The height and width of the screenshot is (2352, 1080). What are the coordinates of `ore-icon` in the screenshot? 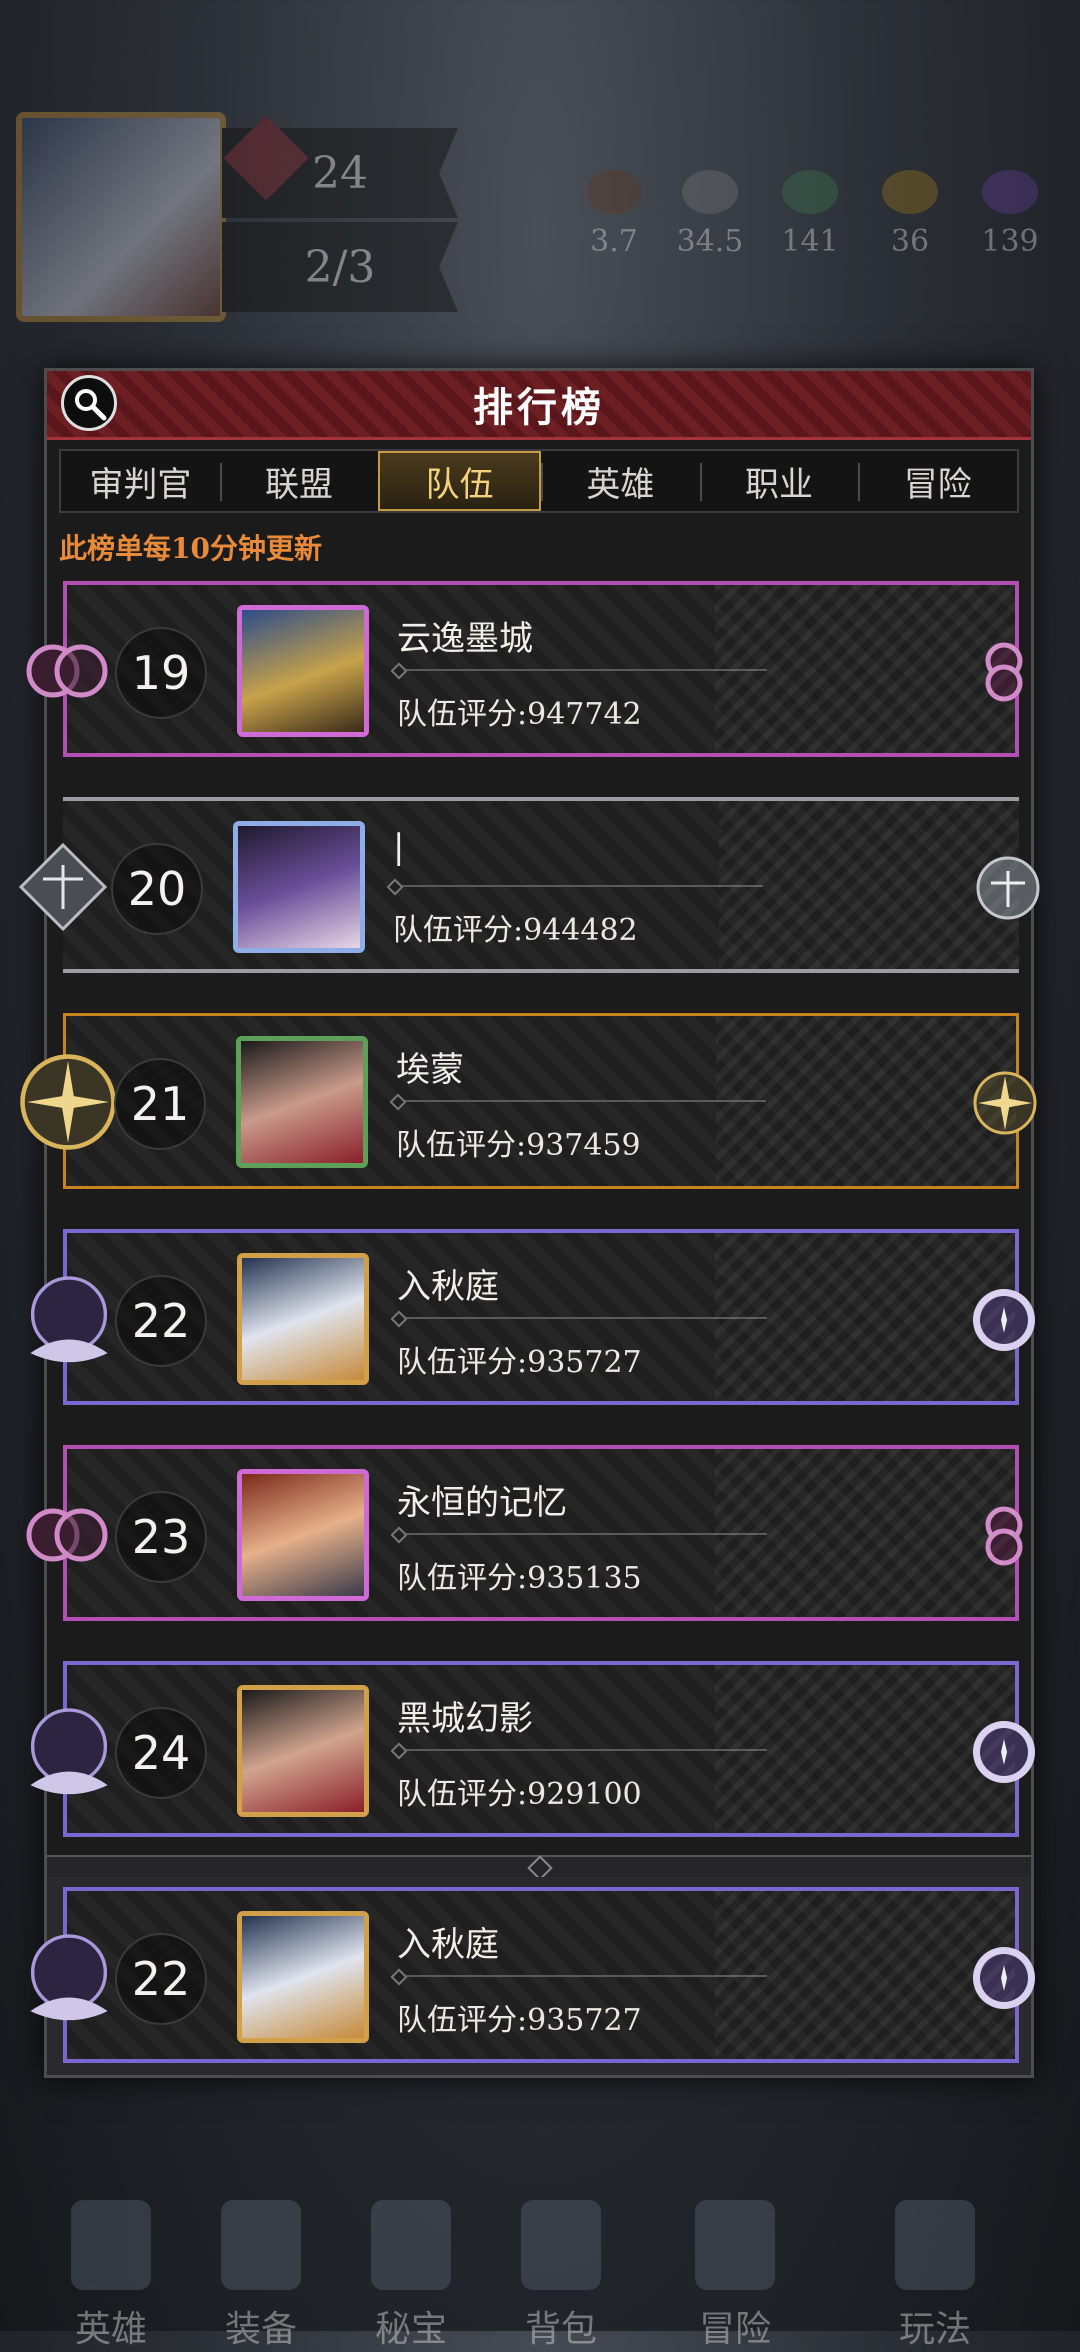 It's located at (614, 192).